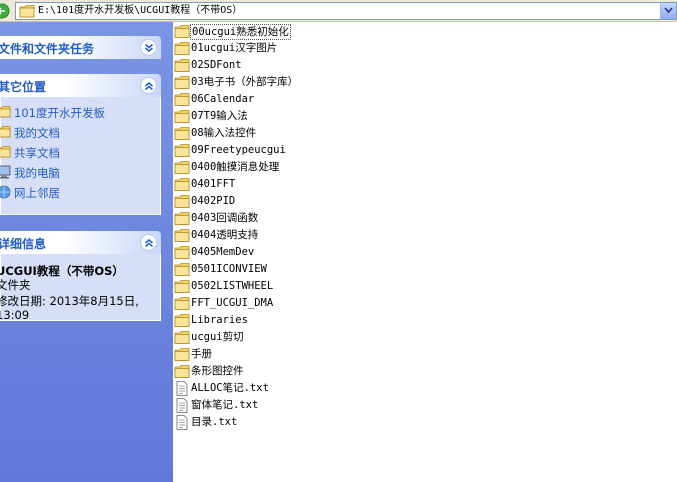 This screenshot has width=677, height=482. Describe the element at coordinates (80, 85) in the screenshot. I see `panel-header: 其它位置` at that location.